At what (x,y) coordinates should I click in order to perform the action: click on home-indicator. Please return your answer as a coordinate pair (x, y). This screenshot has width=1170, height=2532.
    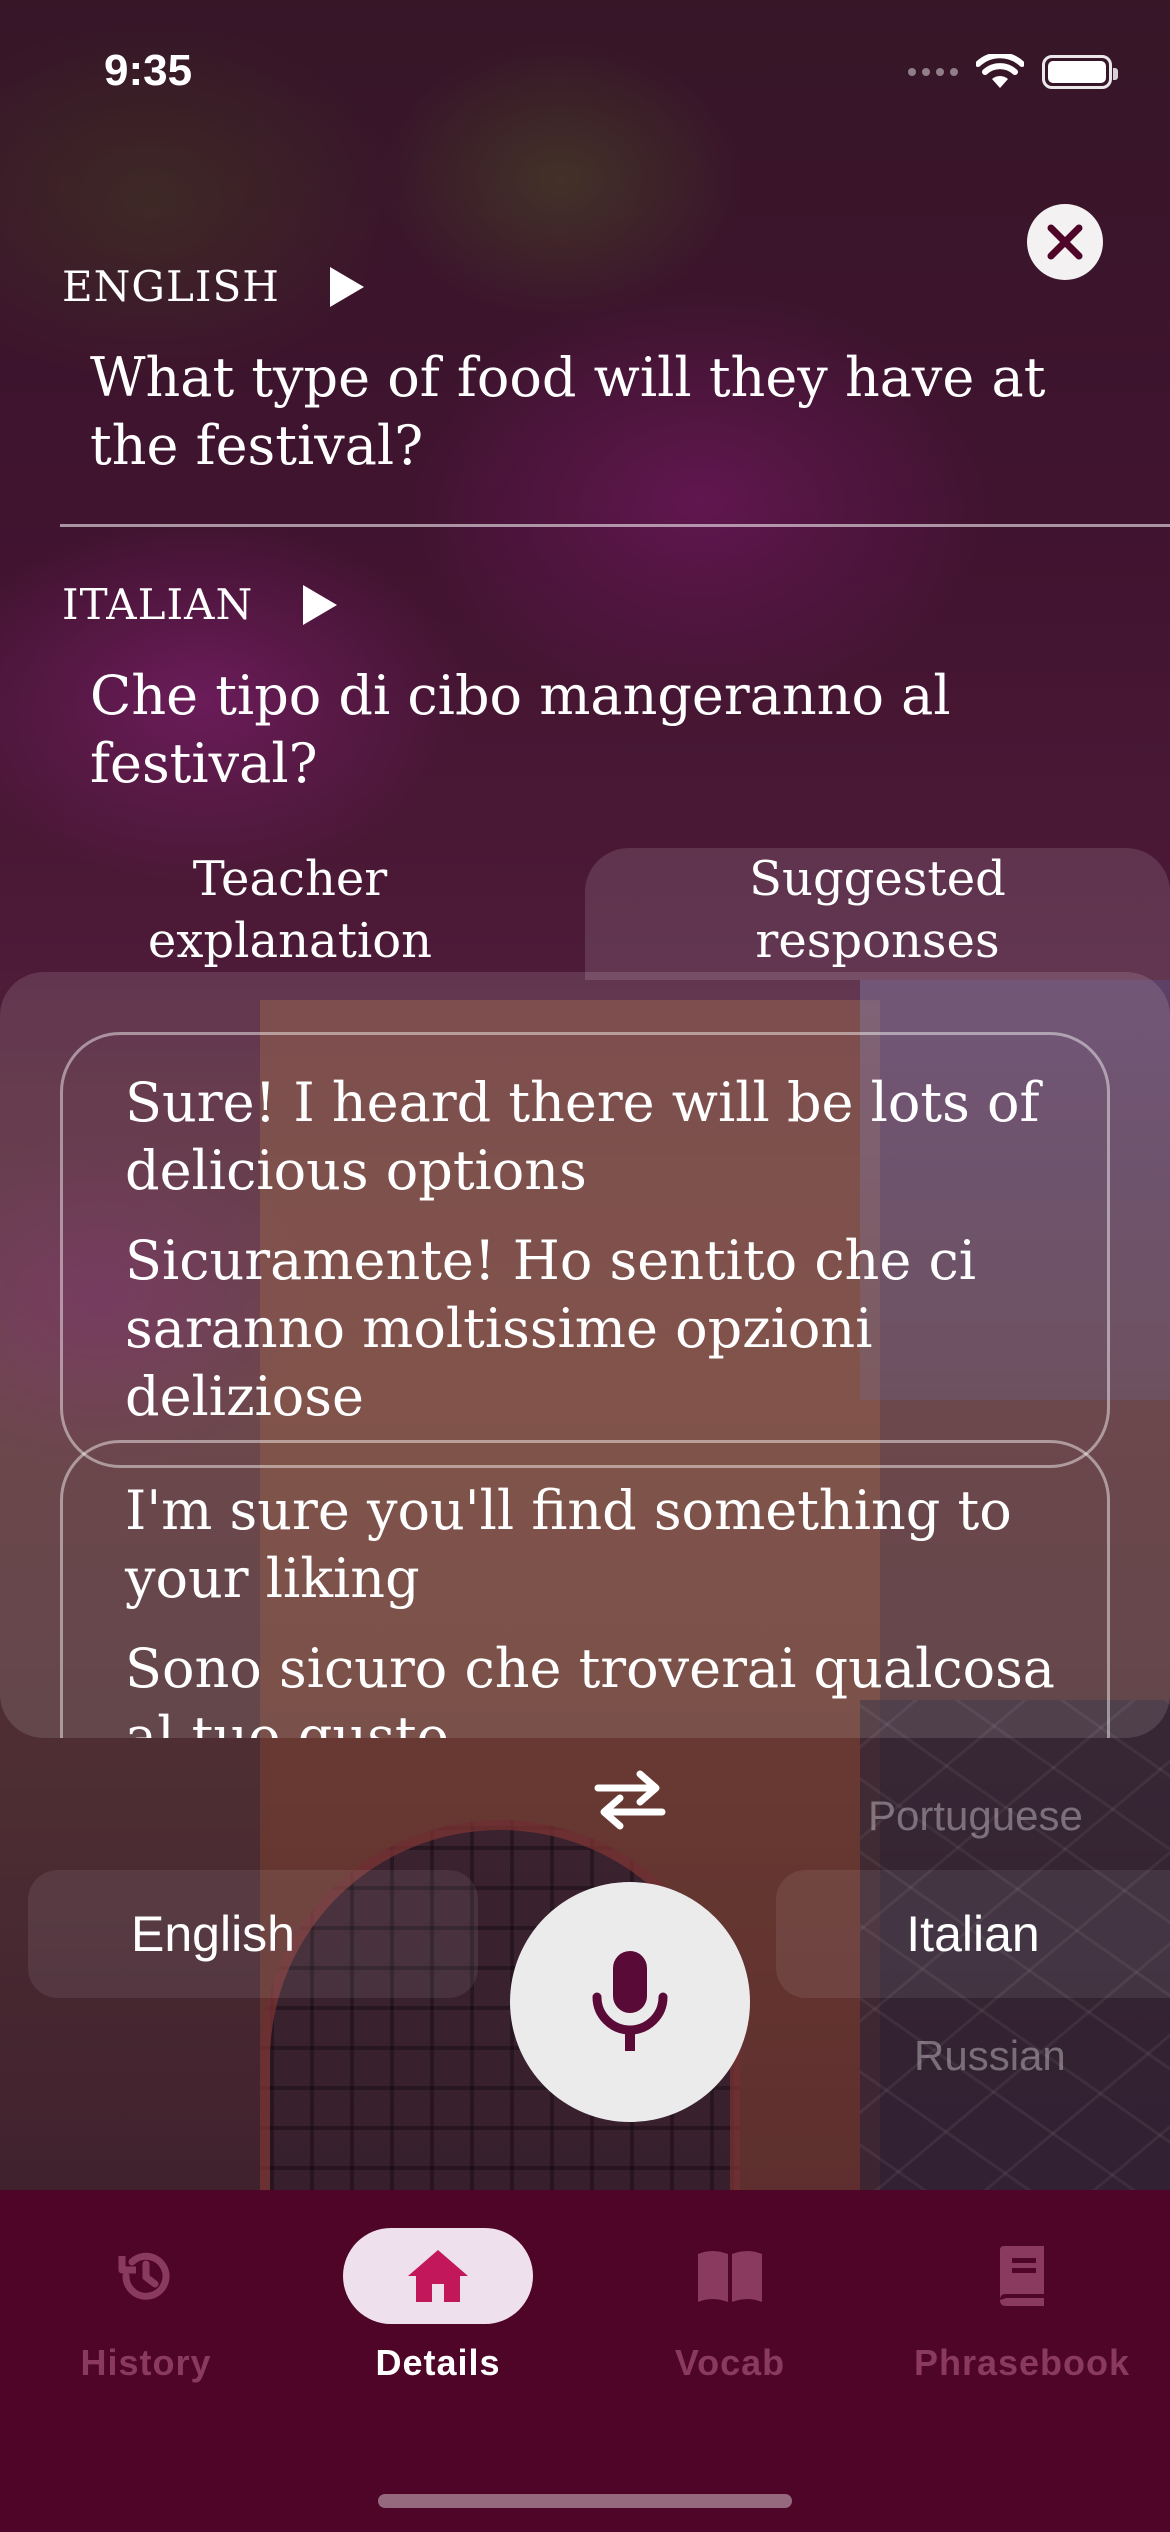
    Looking at the image, I should click on (585, 2501).